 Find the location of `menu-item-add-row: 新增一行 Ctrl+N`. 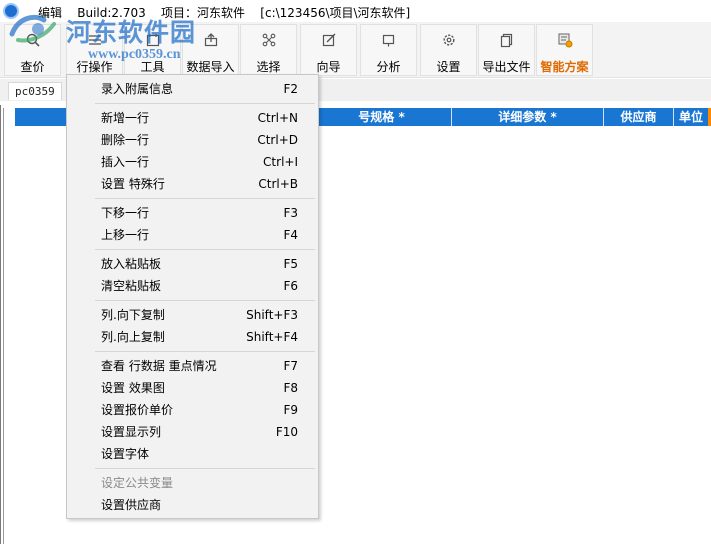

menu-item-add-row: 新增一行 Ctrl+N is located at coordinates (192, 118).